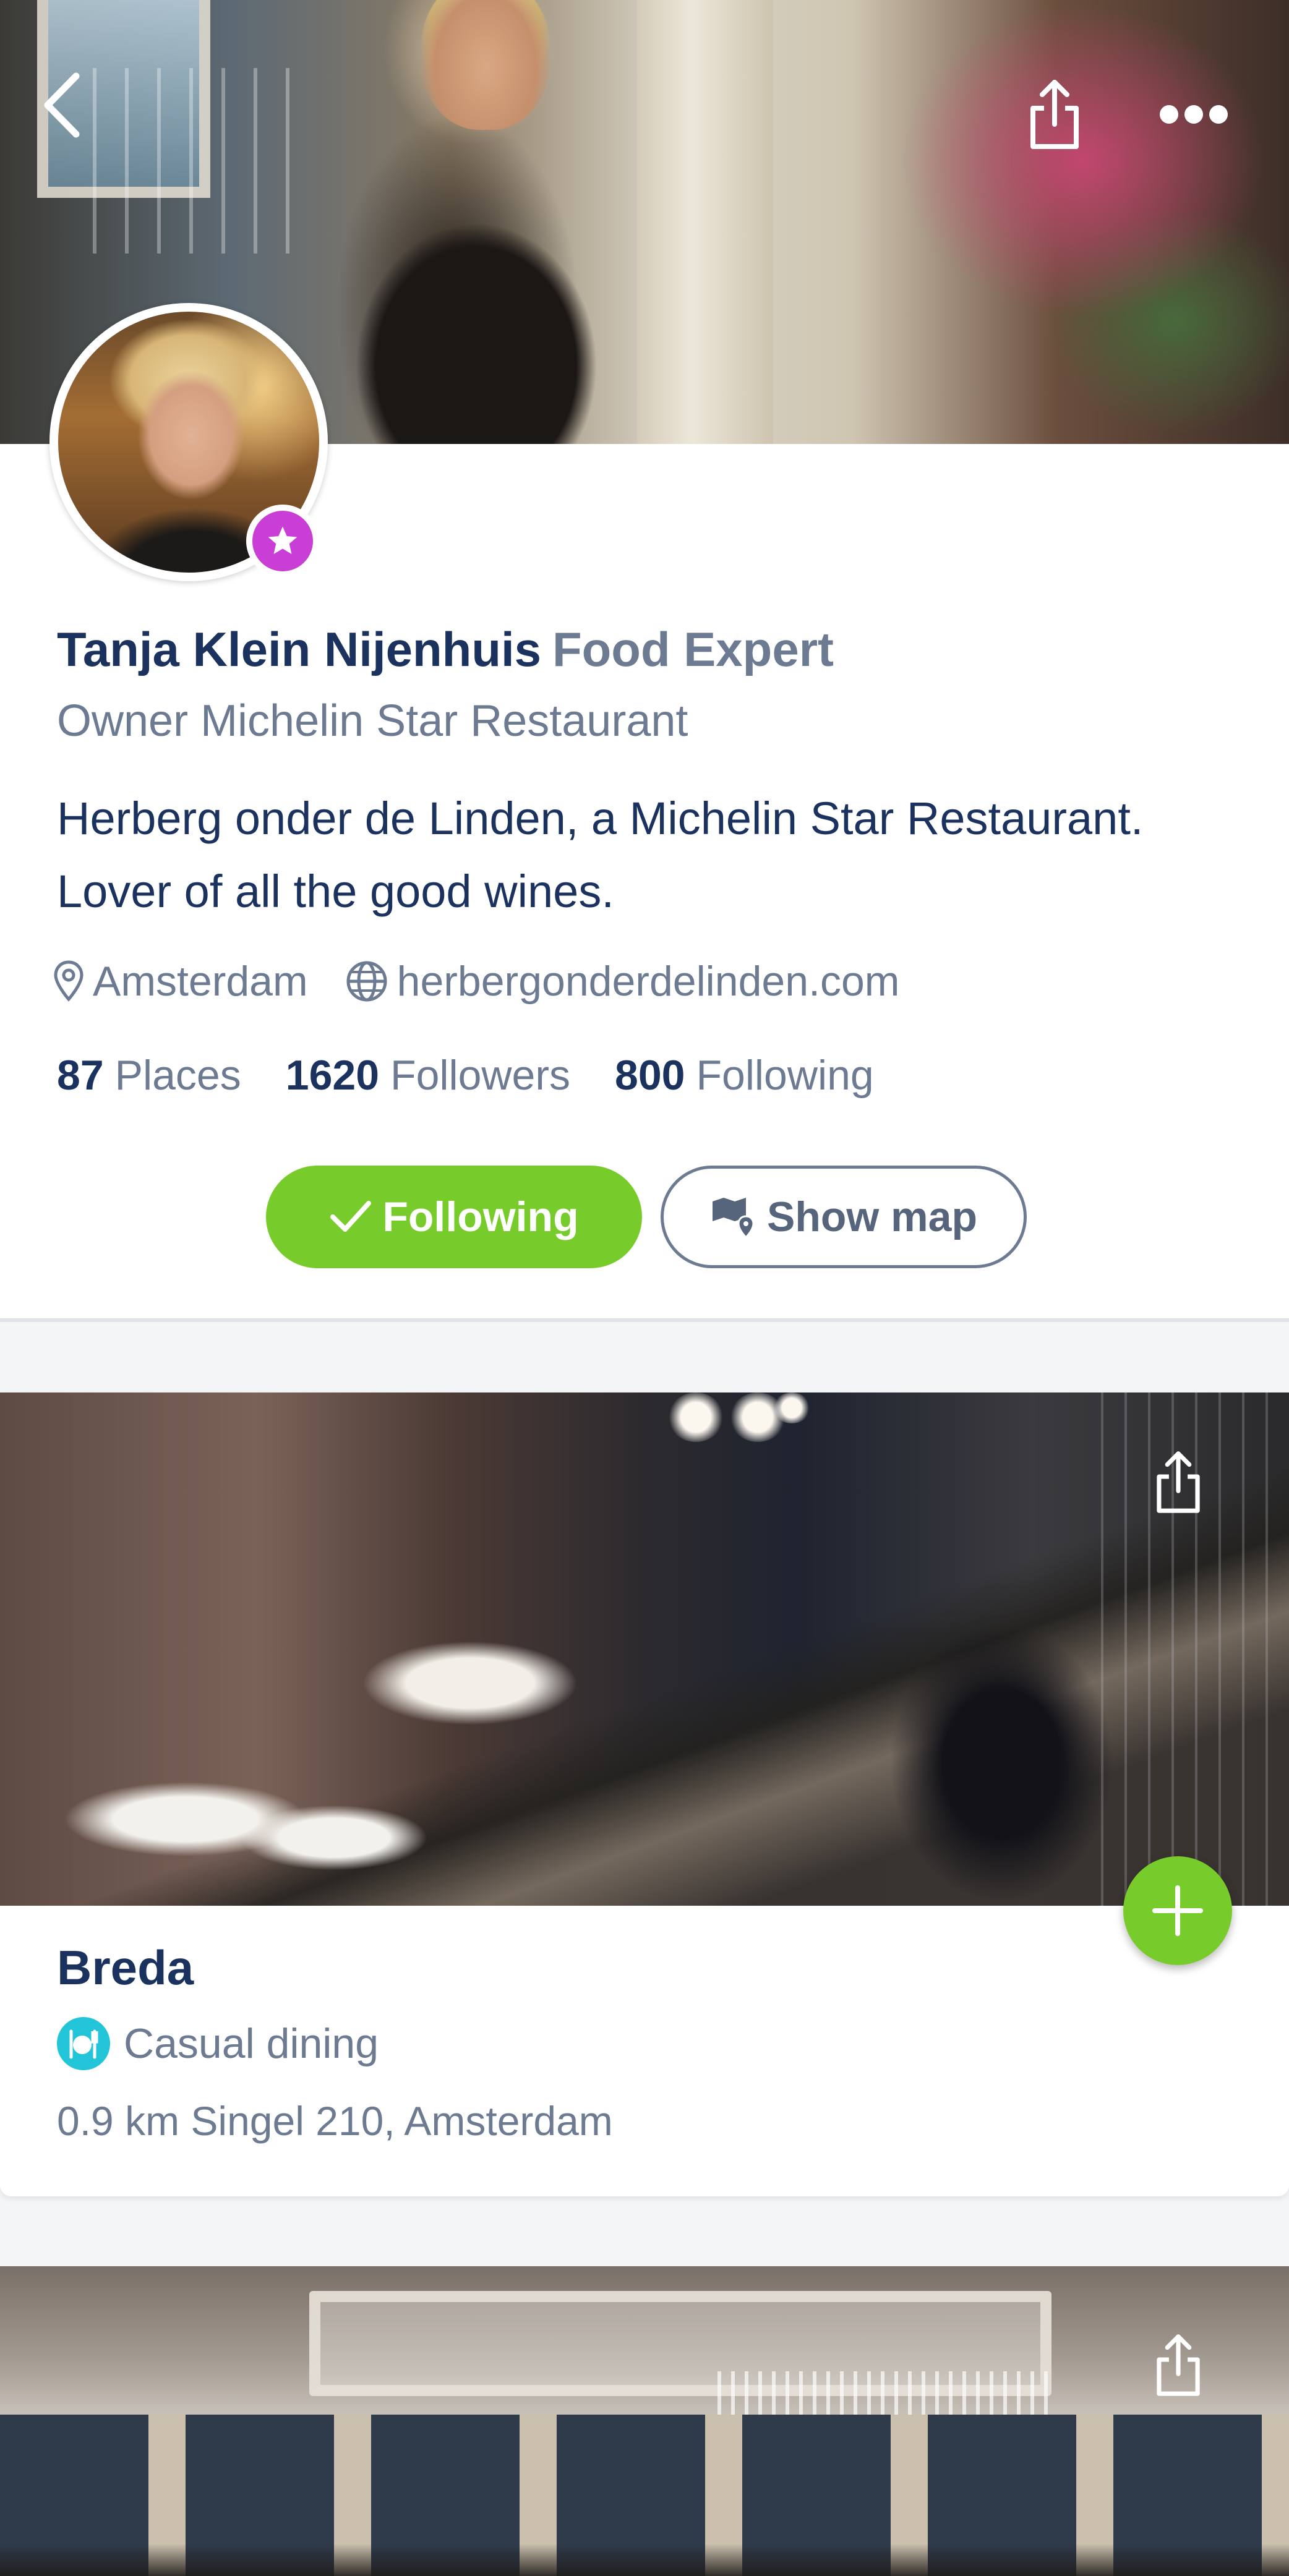 This screenshot has height=2576, width=1289. I want to click on place-type-label: Casual dining, so click(252, 2043).